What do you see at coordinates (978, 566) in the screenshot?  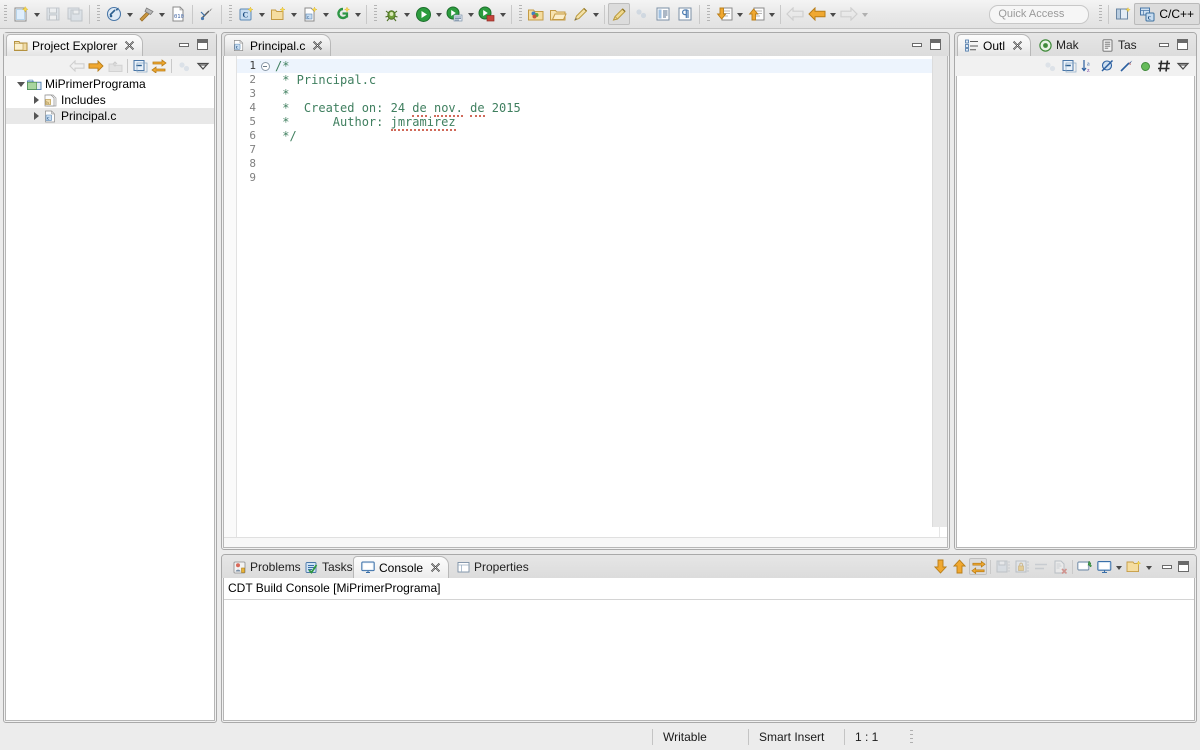 I see `scroll-lock-button` at bounding box center [978, 566].